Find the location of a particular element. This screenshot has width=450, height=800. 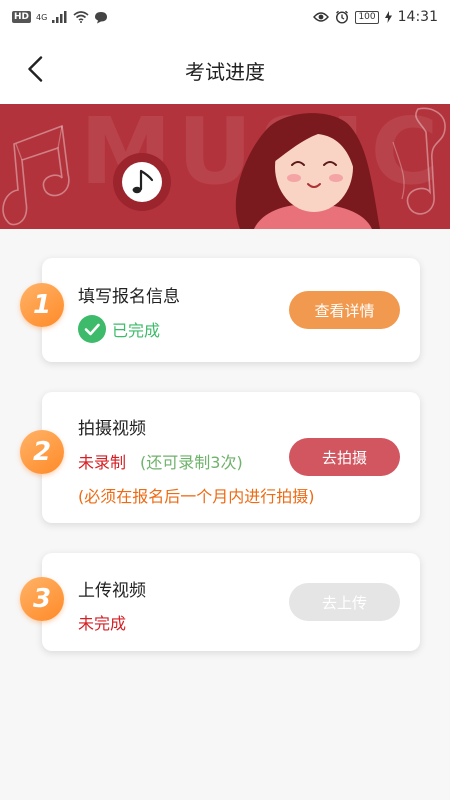

status-icons-left: HD 4G is located at coordinates (60, 17).